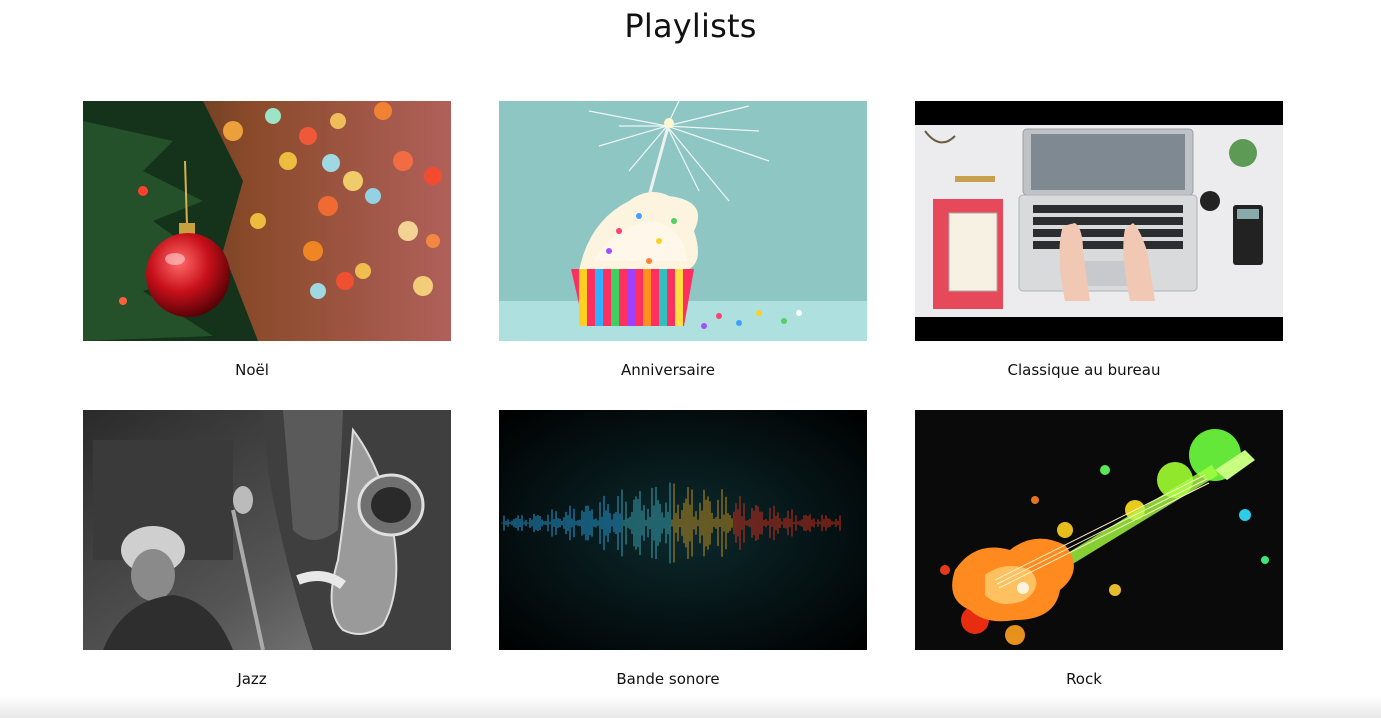 This screenshot has width=1381, height=718. What do you see at coordinates (267, 221) in the screenshot?
I see `christmas-ornament-bokeh-image` at bounding box center [267, 221].